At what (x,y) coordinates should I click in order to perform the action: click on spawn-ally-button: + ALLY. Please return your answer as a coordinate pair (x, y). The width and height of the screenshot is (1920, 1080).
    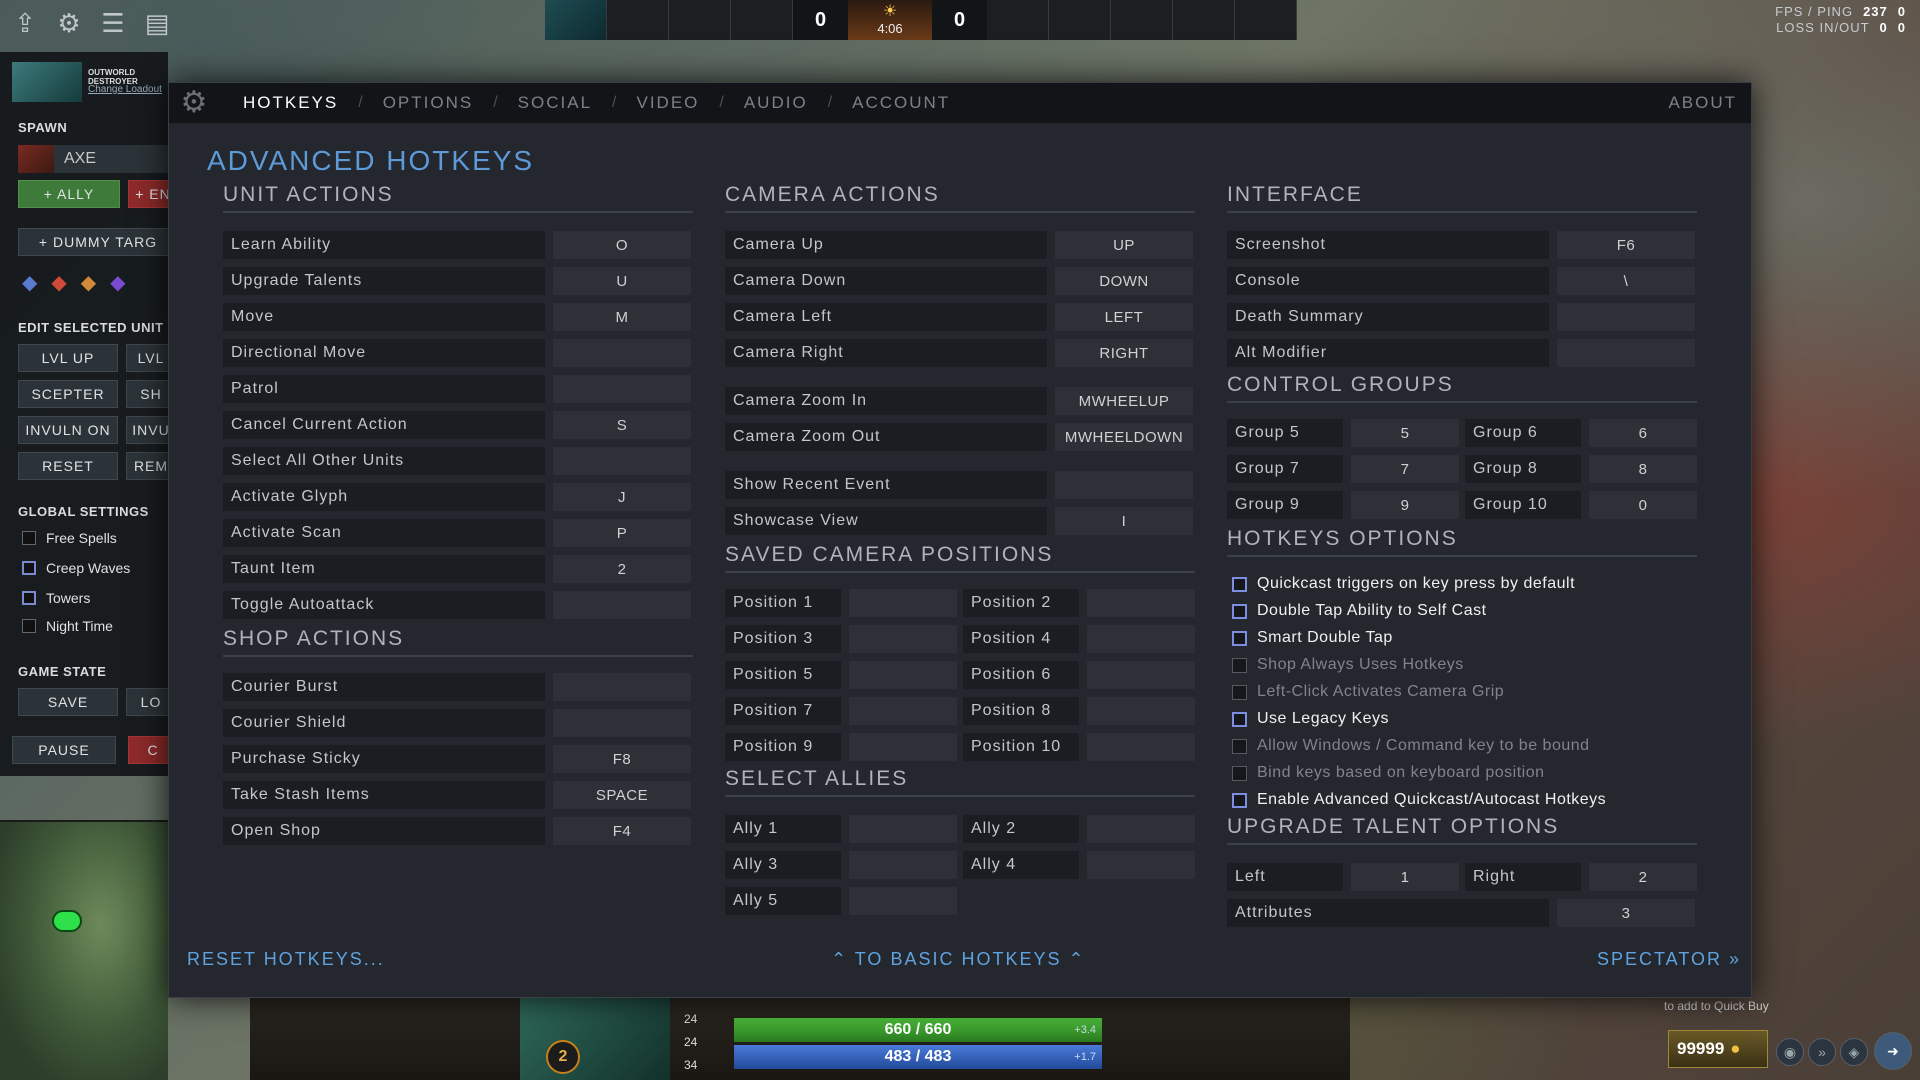
    Looking at the image, I should click on (69, 194).